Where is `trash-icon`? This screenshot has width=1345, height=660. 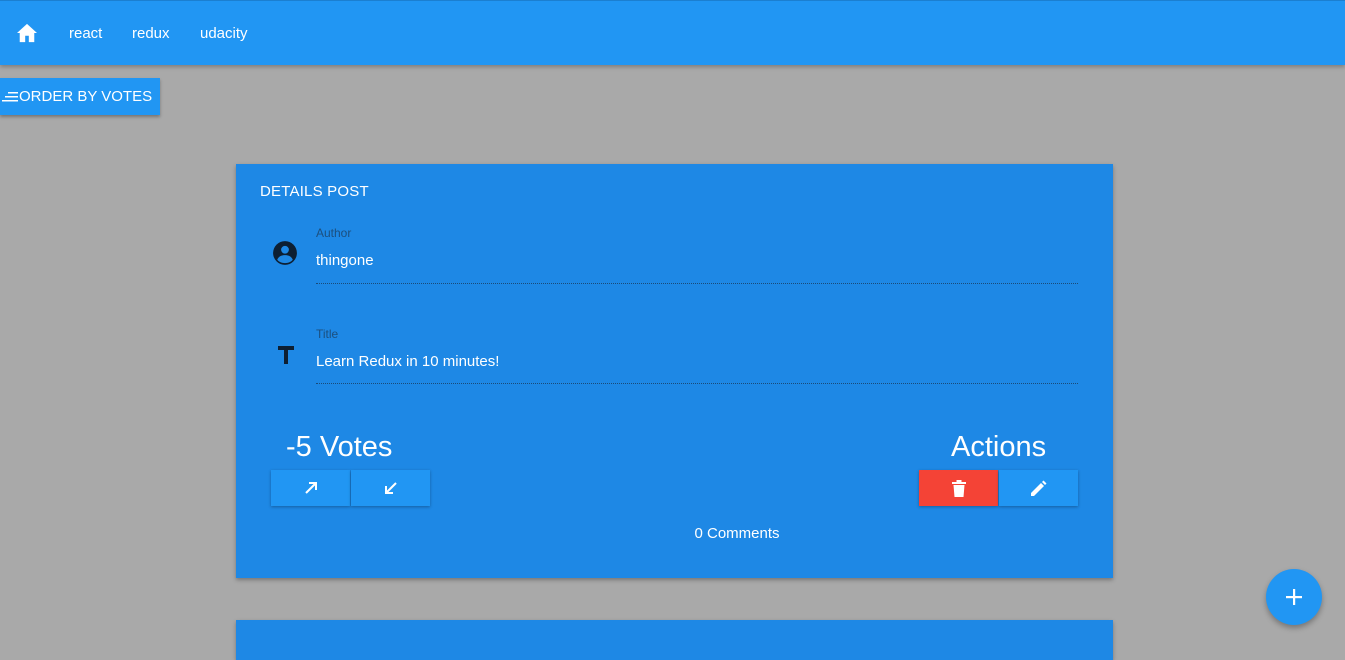 trash-icon is located at coordinates (958, 488).